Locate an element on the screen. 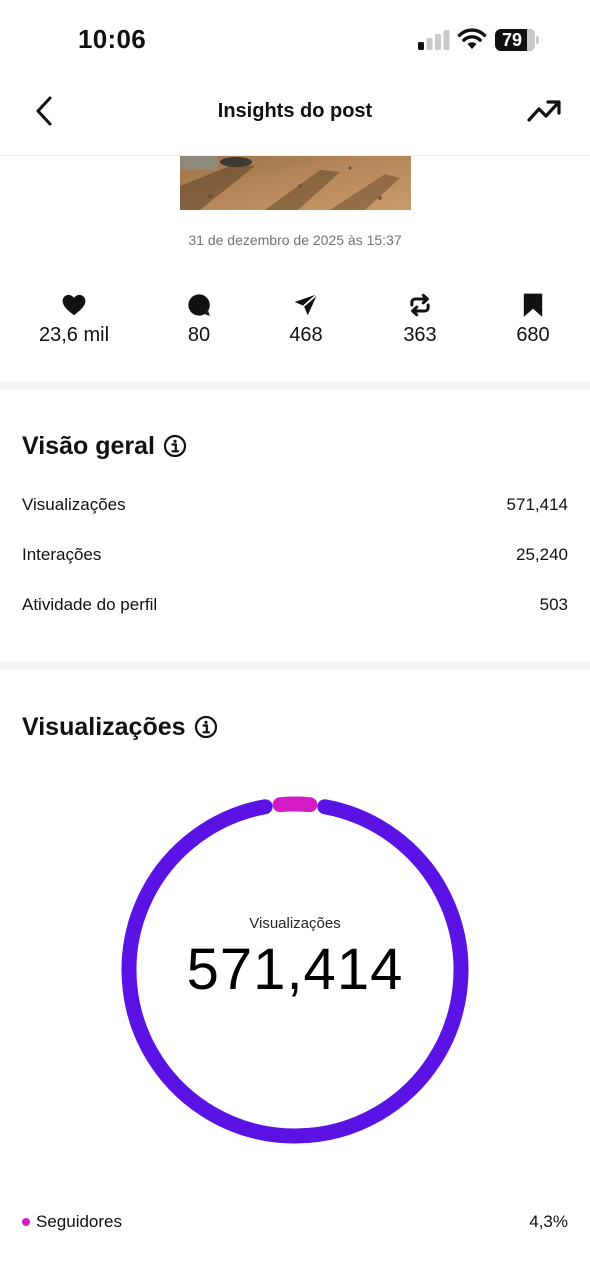 Image resolution: width=590 pixels, height=1280 pixels. status-time: 10:06 is located at coordinates (112, 39).